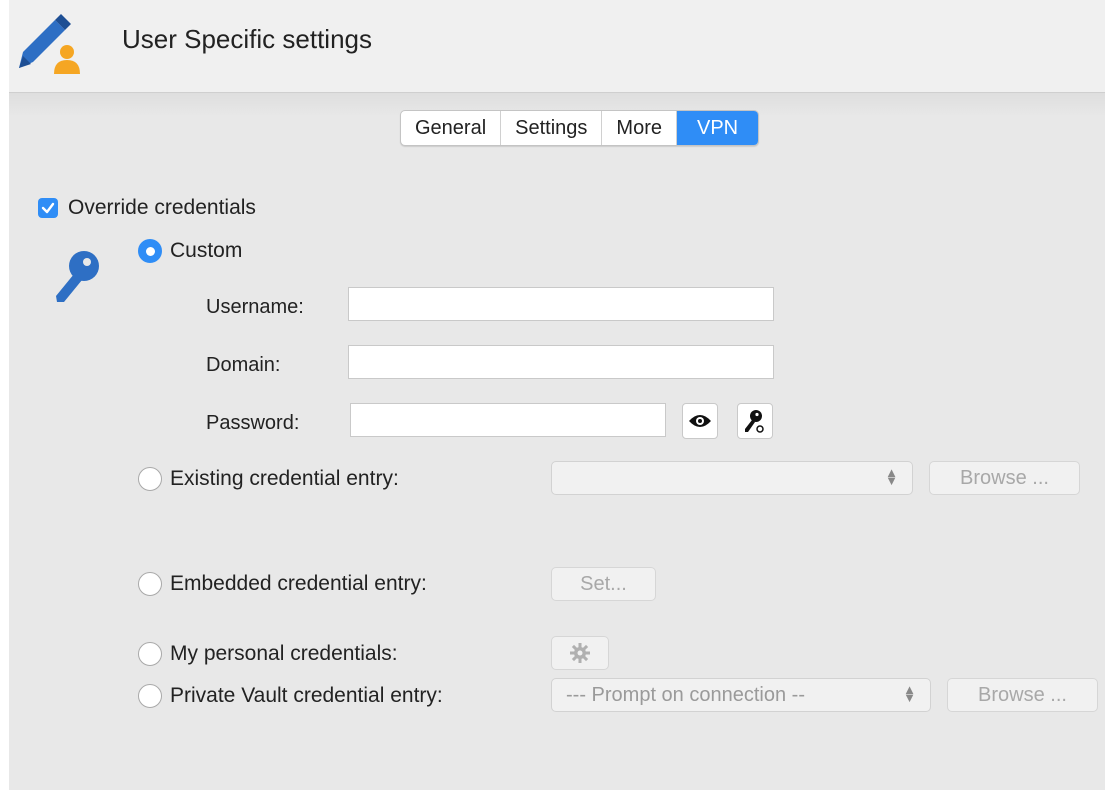  I want to click on personal-credentials-radio, so click(150, 654).